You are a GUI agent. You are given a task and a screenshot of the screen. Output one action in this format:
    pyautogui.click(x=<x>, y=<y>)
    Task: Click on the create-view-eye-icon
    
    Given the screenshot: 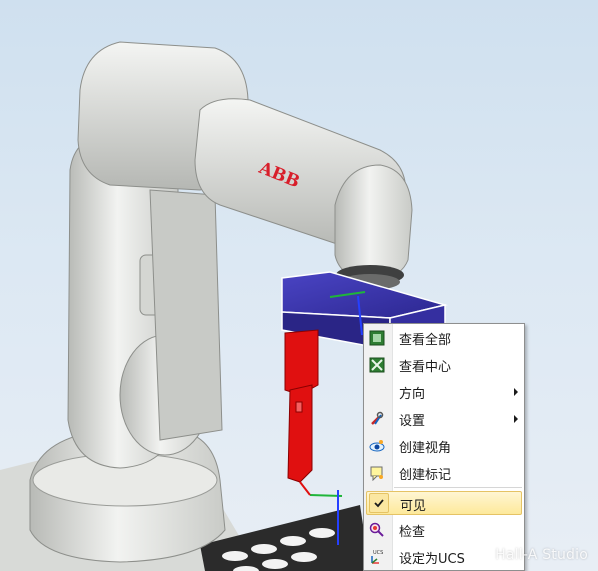 What is the action you would take?
    pyautogui.click(x=377, y=446)
    